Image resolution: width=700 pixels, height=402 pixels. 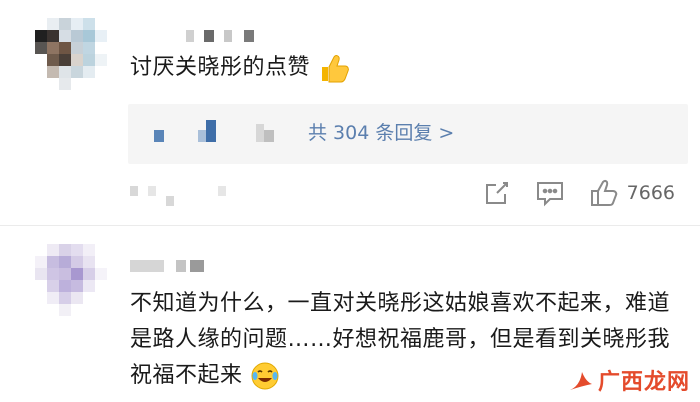 What do you see at coordinates (643, 382) in the screenshot?
I see `watermark-text: 广西龙网` at bounding box center [643, 382].